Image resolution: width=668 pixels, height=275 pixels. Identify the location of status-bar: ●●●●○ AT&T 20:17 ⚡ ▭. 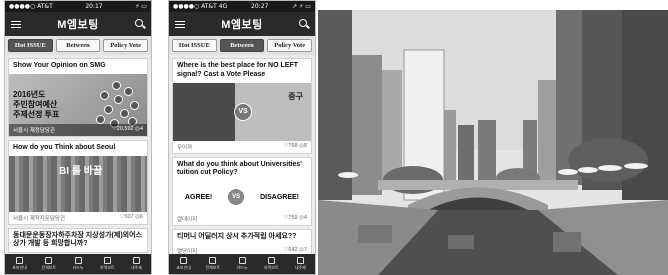
(78, 6).